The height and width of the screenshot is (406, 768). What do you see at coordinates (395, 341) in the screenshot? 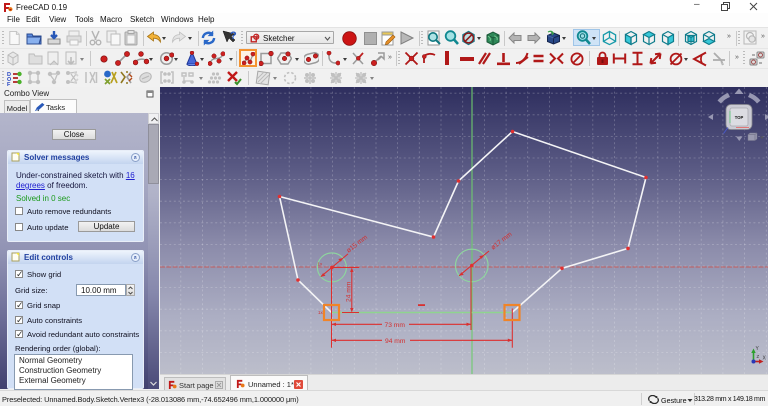
I see `svg-text: 94 mm` at bounding box center [395, 341].